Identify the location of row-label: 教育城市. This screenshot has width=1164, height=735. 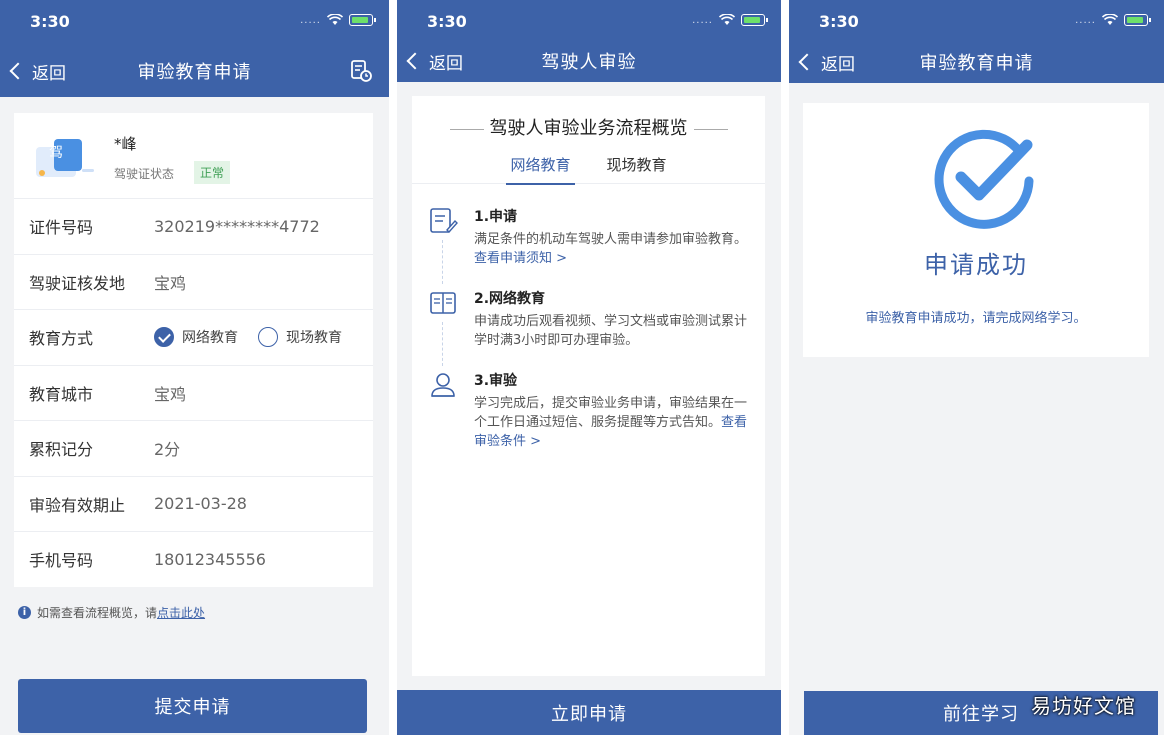
(61, 394).